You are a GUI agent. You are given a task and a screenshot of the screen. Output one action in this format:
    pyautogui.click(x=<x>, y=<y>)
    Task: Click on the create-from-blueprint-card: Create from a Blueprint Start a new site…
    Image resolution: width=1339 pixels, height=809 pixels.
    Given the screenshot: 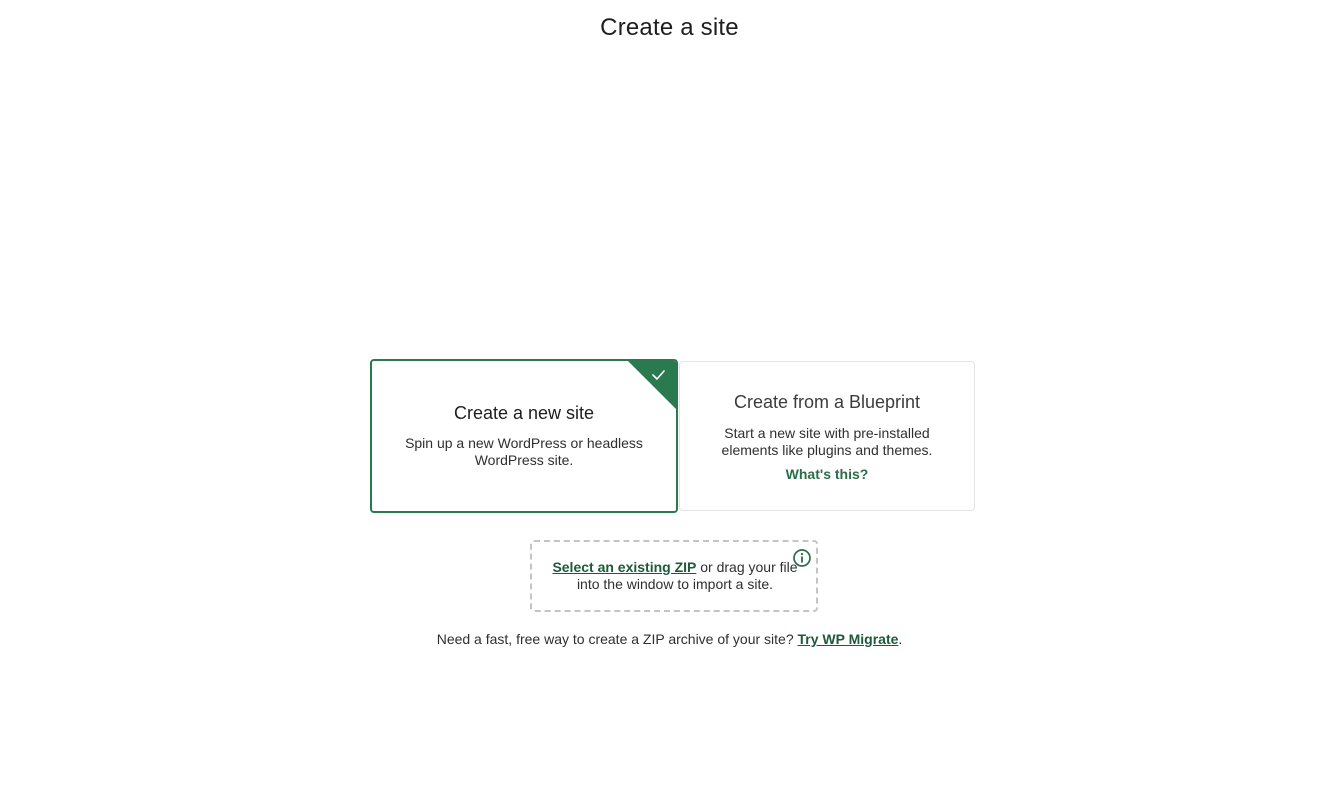 What is the action you would take?
    pyautogui.click(x=827, y=436)
    